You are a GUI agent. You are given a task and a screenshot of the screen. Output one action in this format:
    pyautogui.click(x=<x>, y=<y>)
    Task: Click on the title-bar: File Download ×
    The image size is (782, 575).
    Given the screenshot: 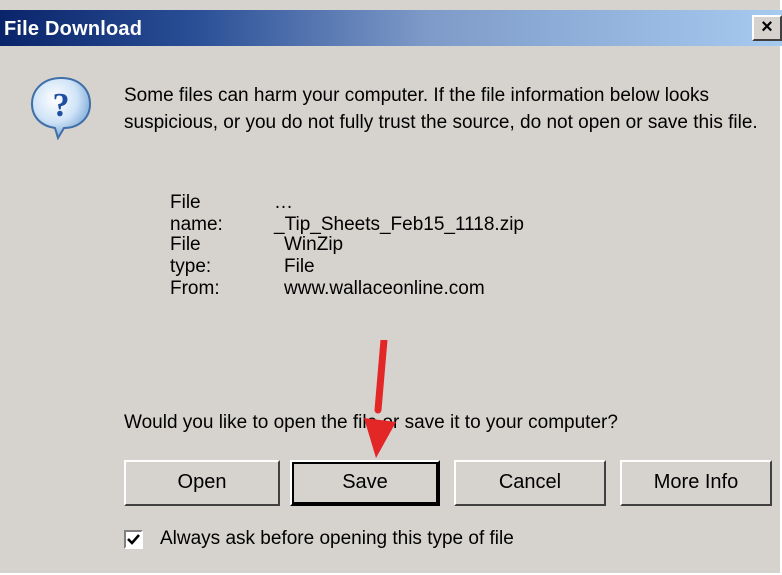 What is the action you would take?
    pyautogui.click(x=391, y=28)
    